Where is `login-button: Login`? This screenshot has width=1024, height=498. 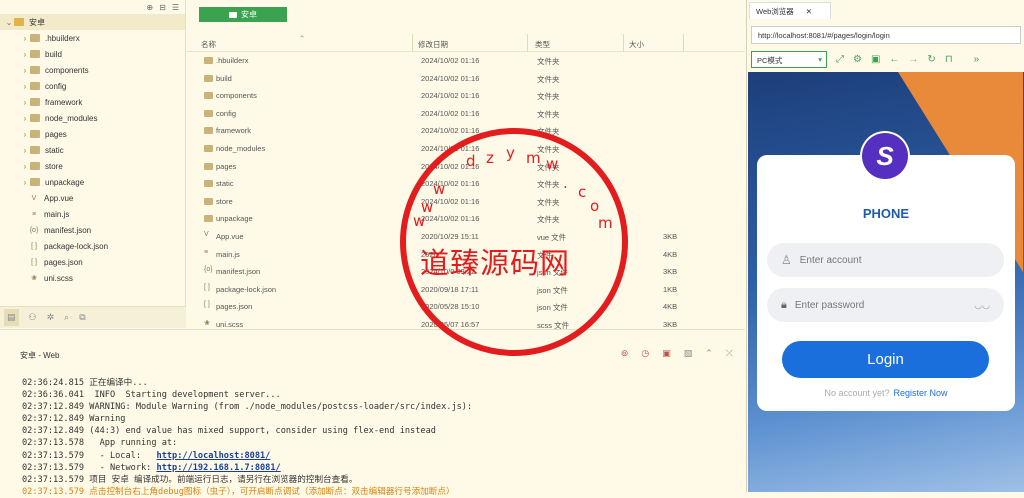 login-button: Login is located at coordinates (885, 359).